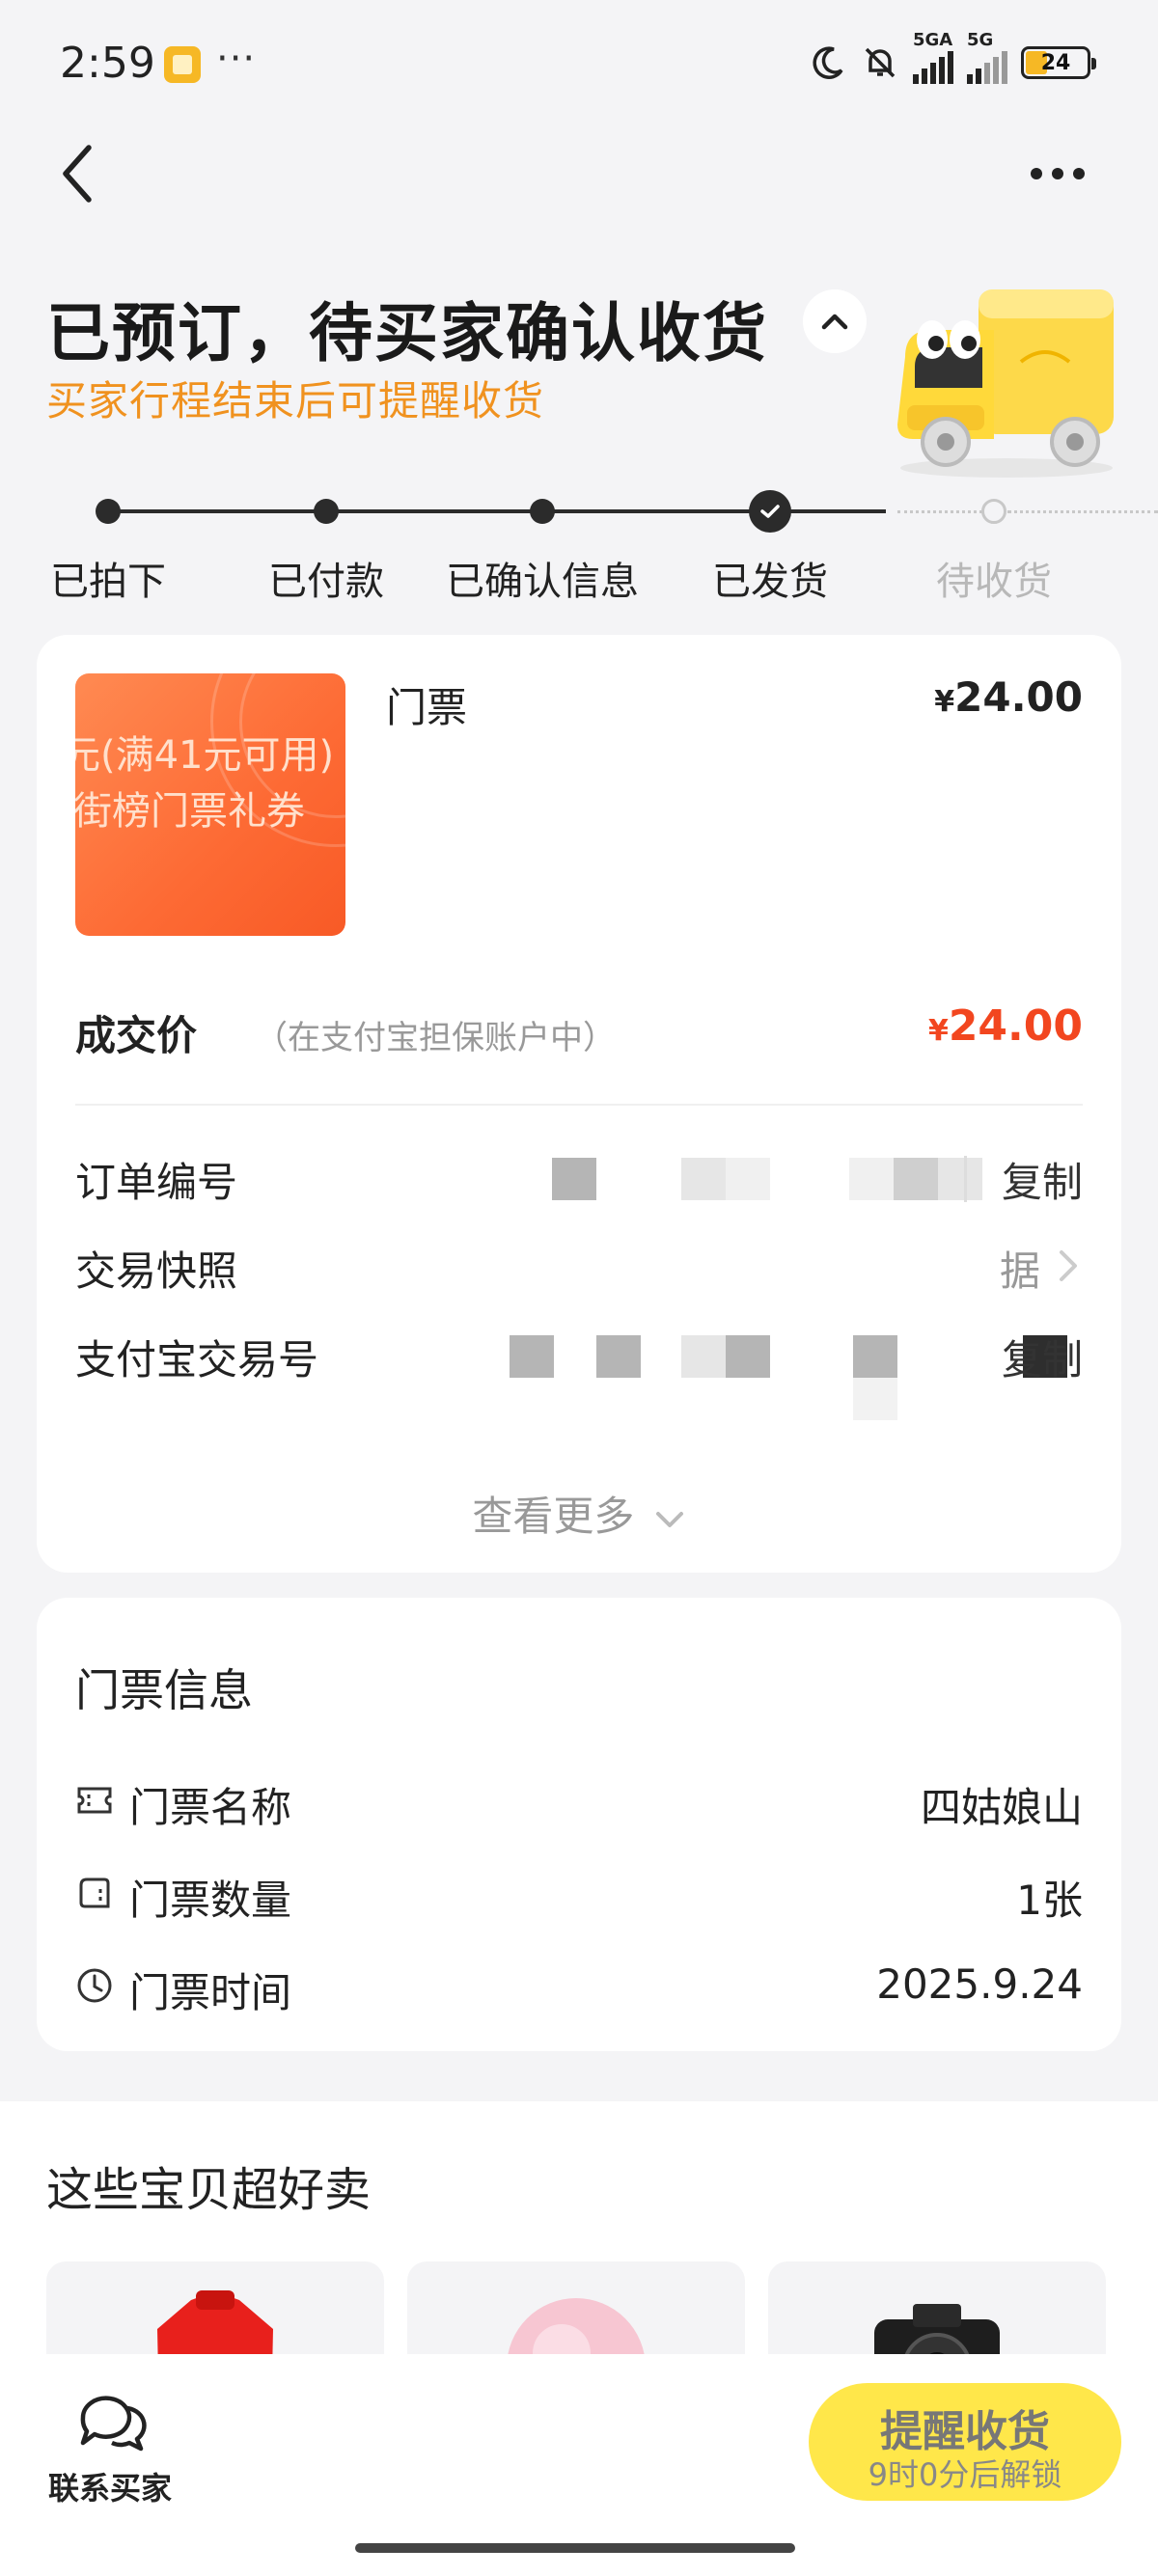  What do you see at coordinates (1005, 384) in the screenshot?
I see `delivery-truck-illustration` at bounding box center [1005, 384].